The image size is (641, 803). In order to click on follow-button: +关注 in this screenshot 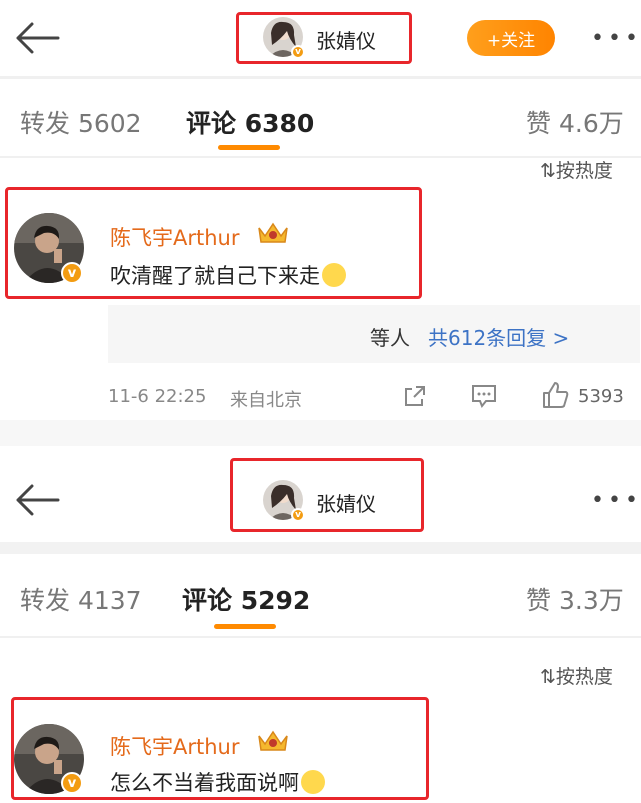, I will do `click(511, 38)`.